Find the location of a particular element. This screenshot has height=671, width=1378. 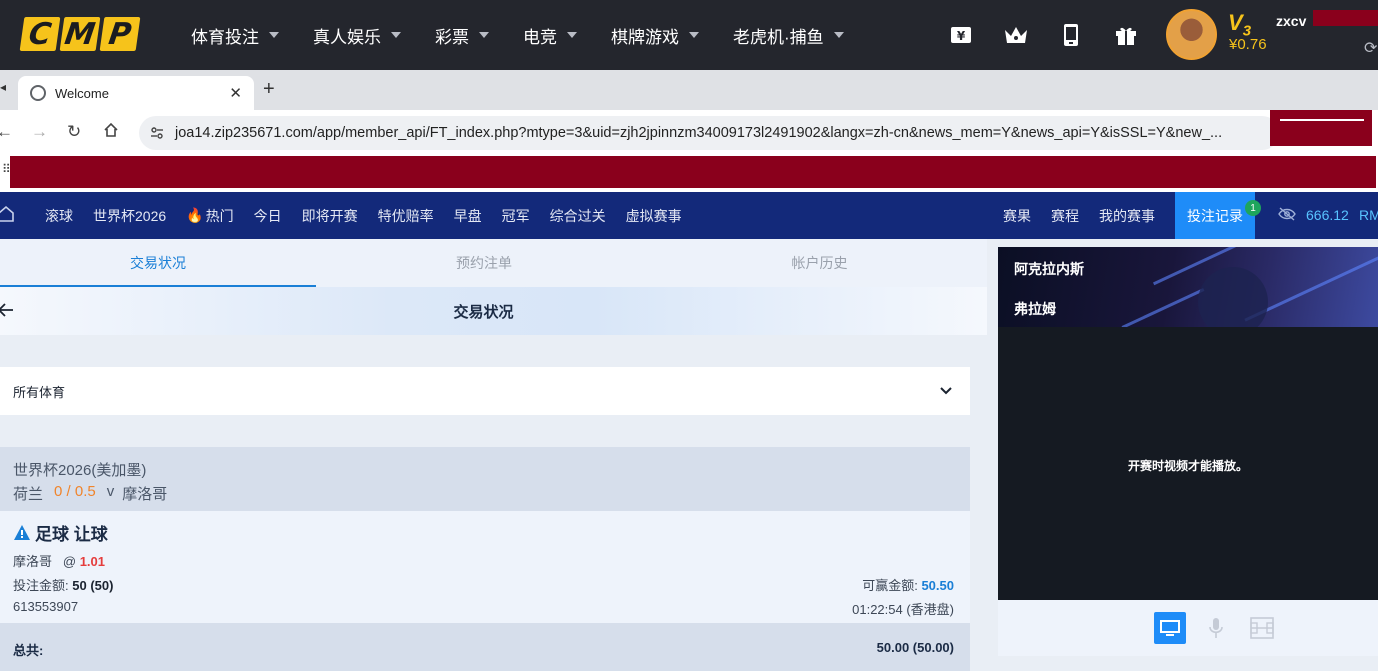

page-title-band: 交易状况 is located at coordinates (493, 311).